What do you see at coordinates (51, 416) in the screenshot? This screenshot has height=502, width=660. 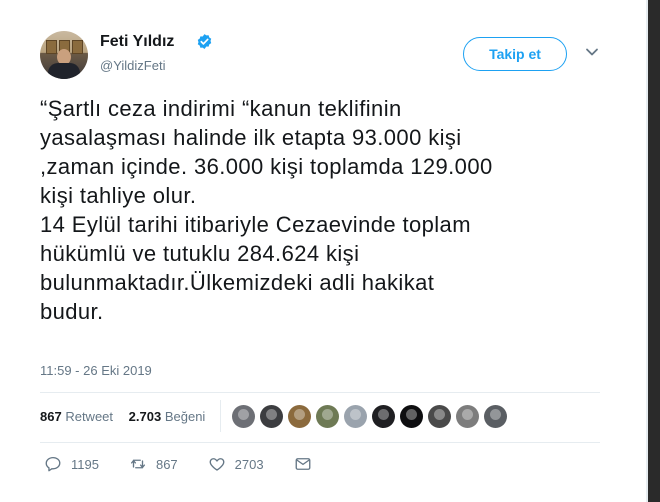 I see `retweet-count: 867` at bounding box center [51, 416].